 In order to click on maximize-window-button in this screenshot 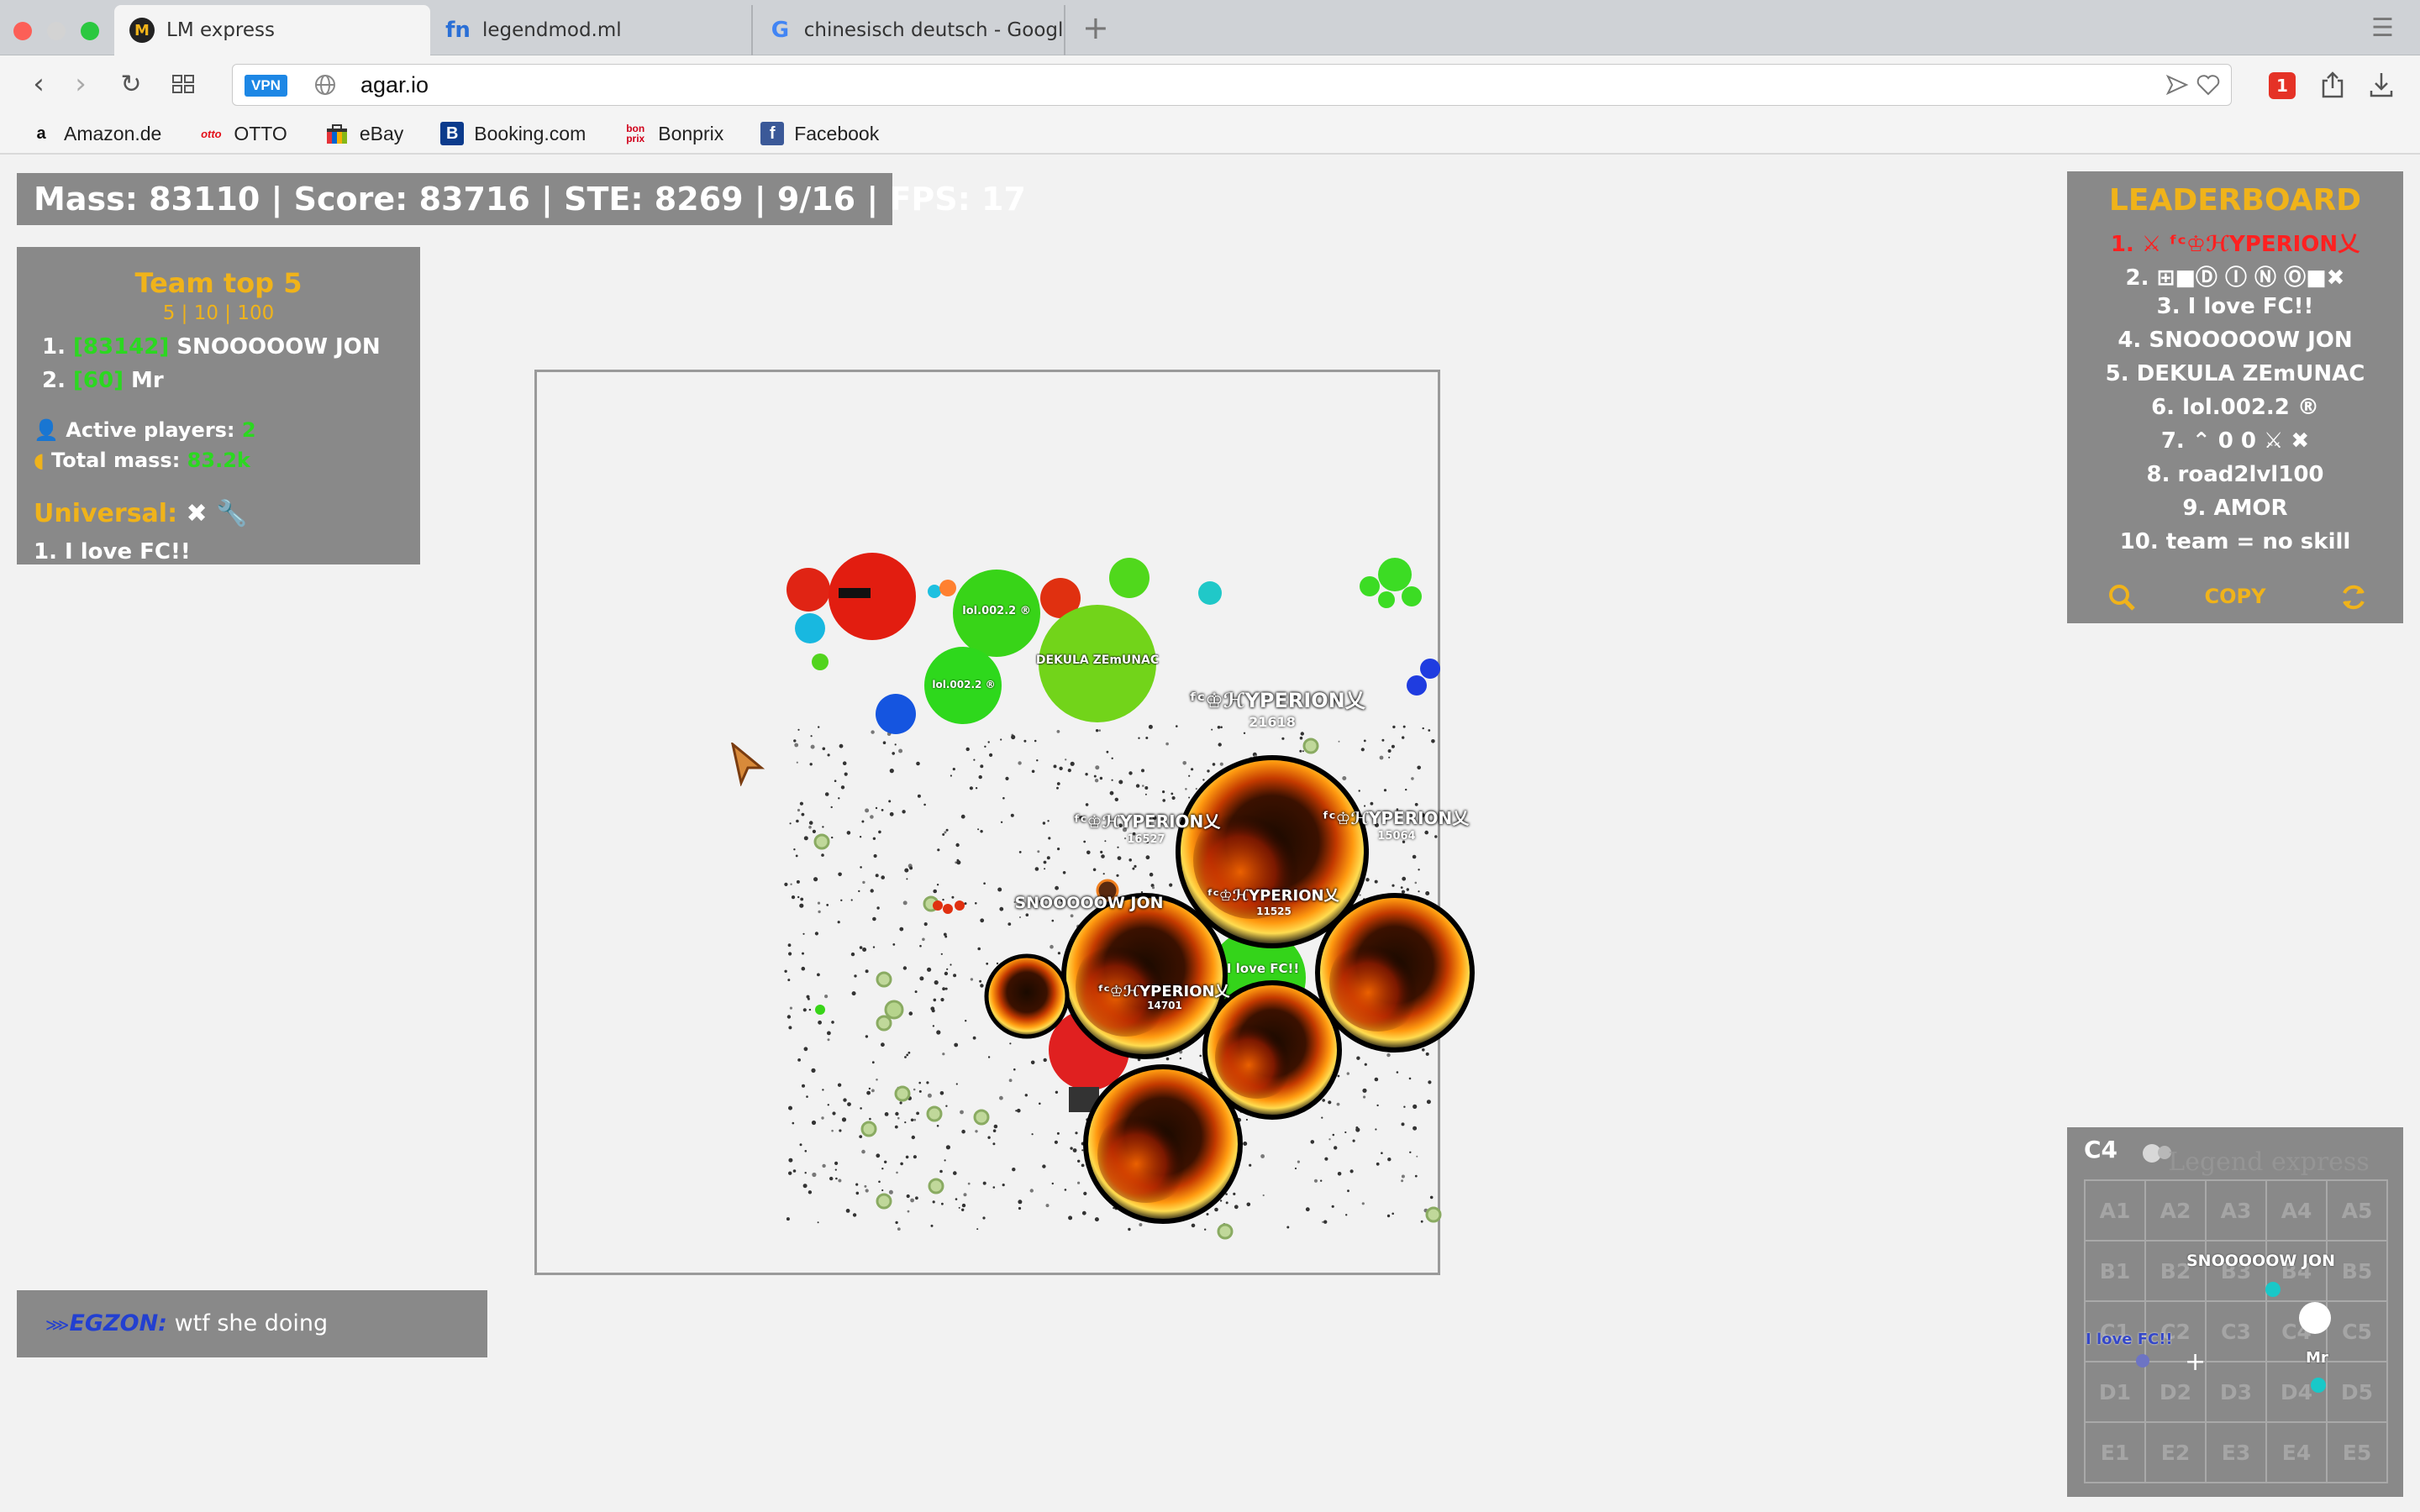, I will do `click(90, 31)`.